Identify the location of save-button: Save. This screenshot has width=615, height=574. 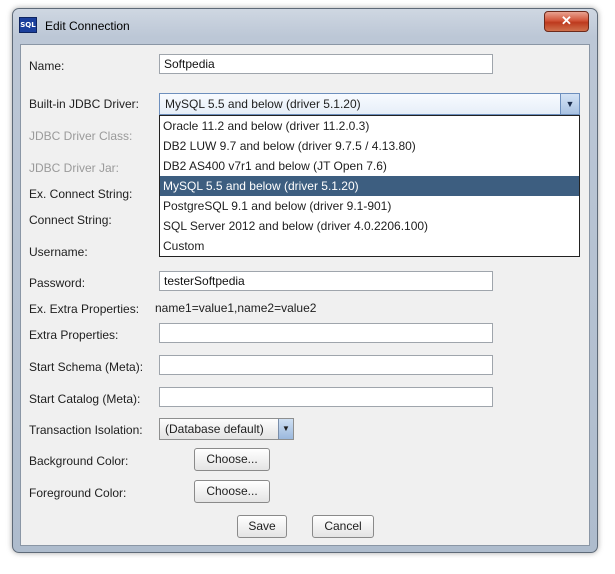
(262, 526).